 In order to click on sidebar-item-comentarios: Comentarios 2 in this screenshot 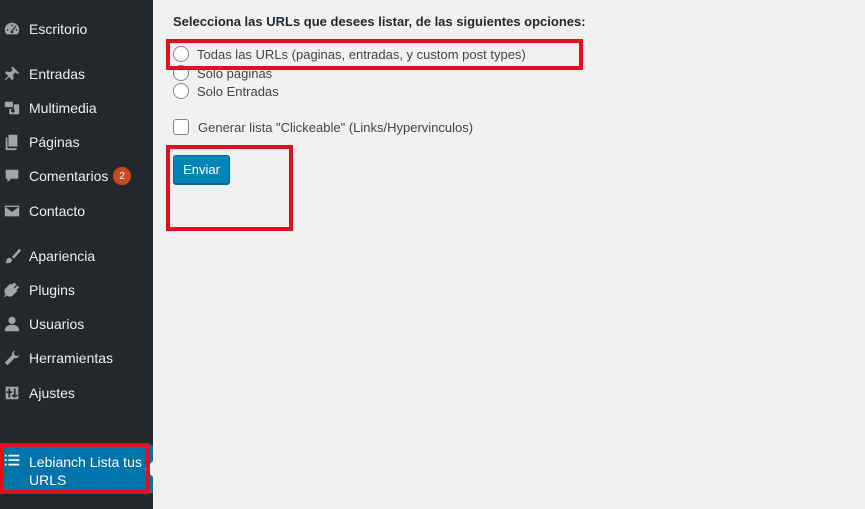, I will do `click(76, 176)`.